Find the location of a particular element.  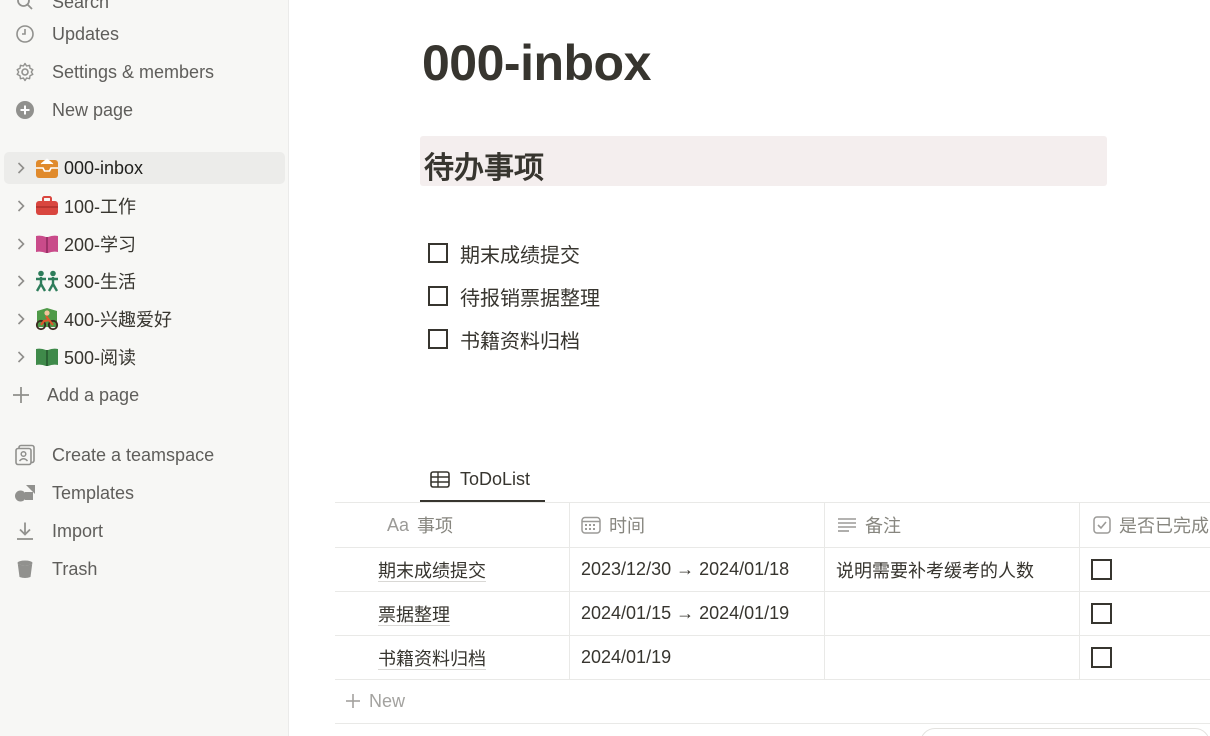

cell-date: 2024/01/19 is located at coordinates (626, 657).